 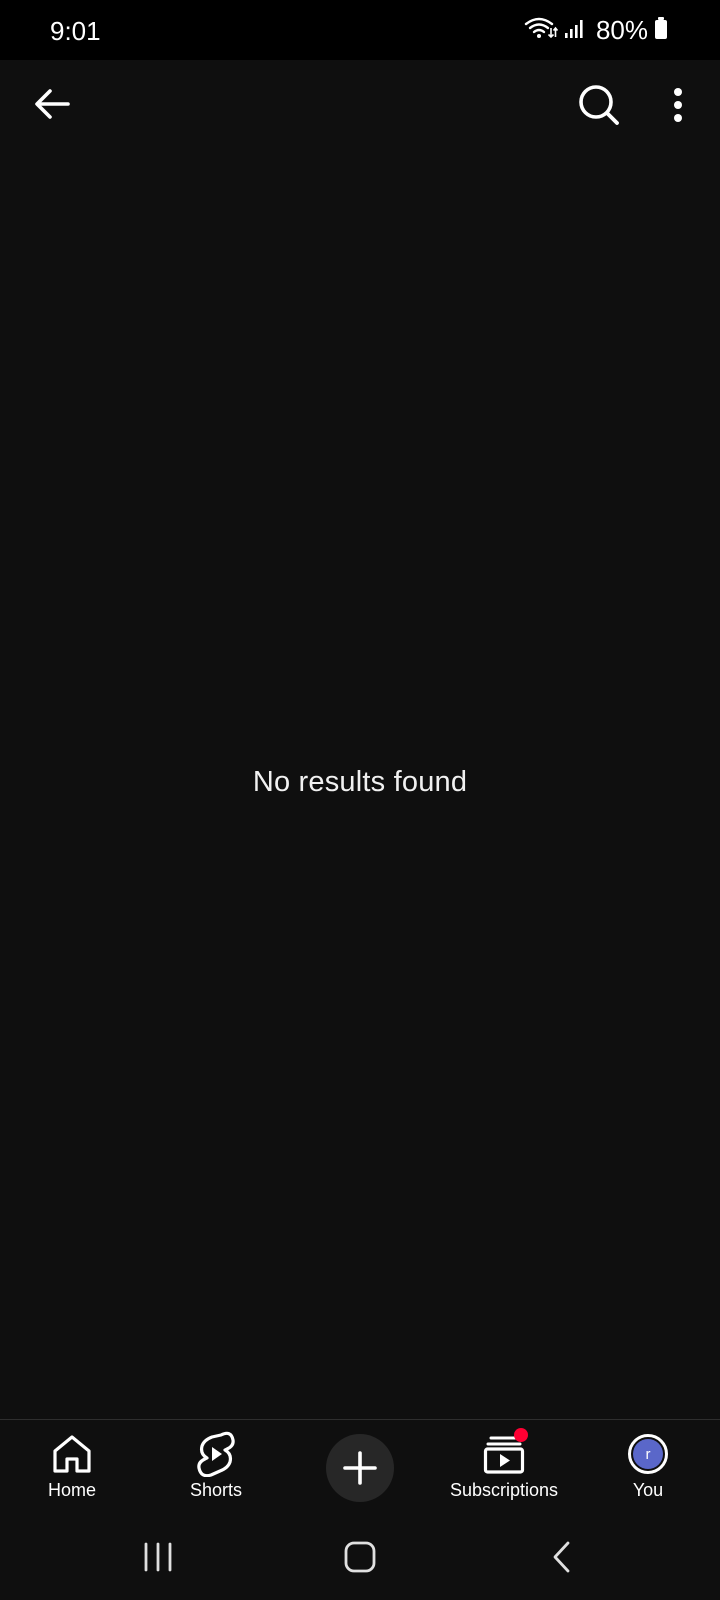 What do you see at coordinates (75, 31) in the screenshot?
I see `status-time: 9:01` at bounding box center [75, 31].